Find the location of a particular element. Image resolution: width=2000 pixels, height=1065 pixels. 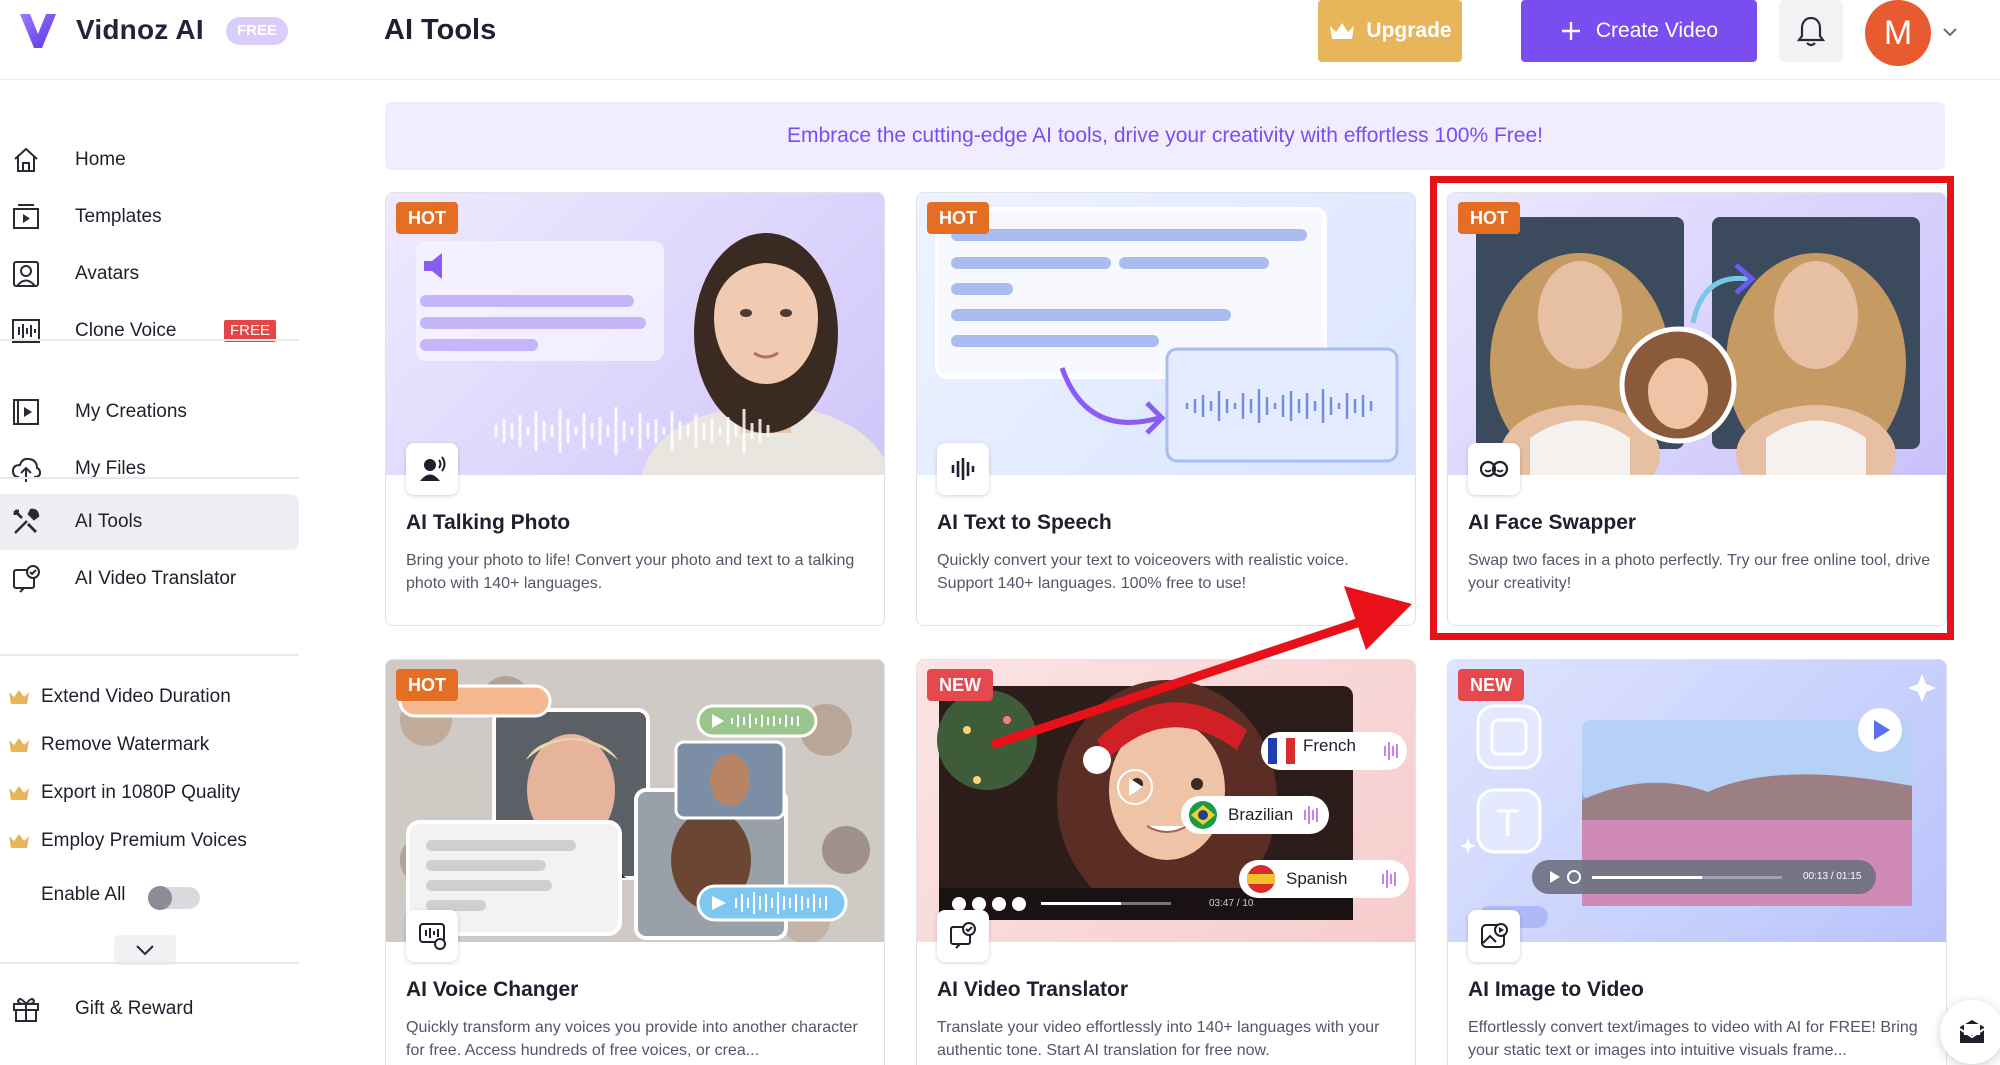

image-to-video-illustration: T is located at coordinates (1698, 801).